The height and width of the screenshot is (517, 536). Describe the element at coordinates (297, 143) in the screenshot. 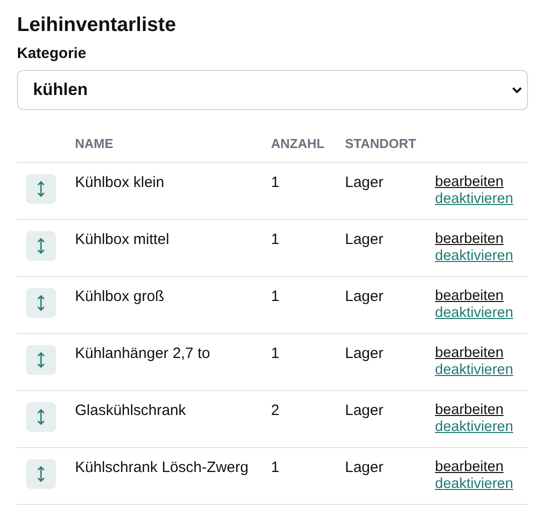

I see `column-header: ANZAHL` at that location.